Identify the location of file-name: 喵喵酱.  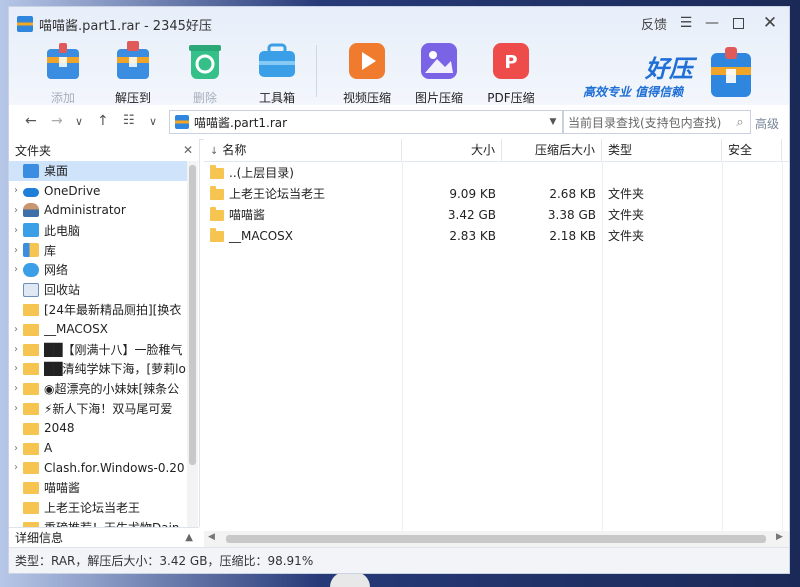
(247, 215).